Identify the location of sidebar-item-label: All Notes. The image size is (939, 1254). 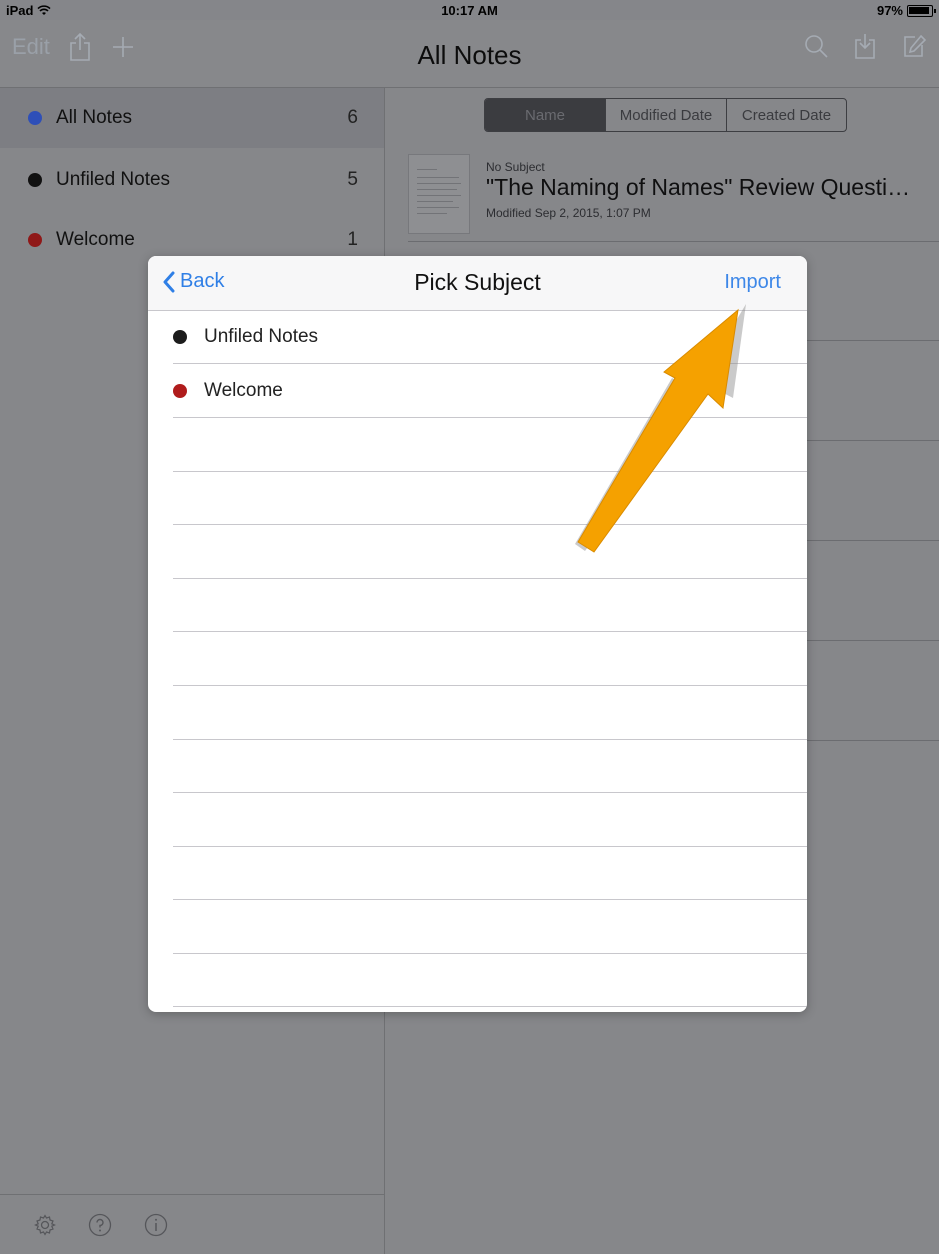
(94, 117).